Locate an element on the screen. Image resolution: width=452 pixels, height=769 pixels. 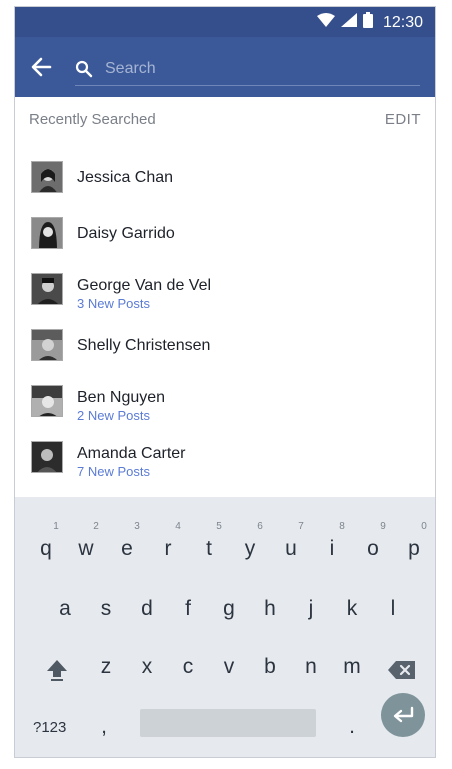
search-app-bar is located at coordinates (225, 67).